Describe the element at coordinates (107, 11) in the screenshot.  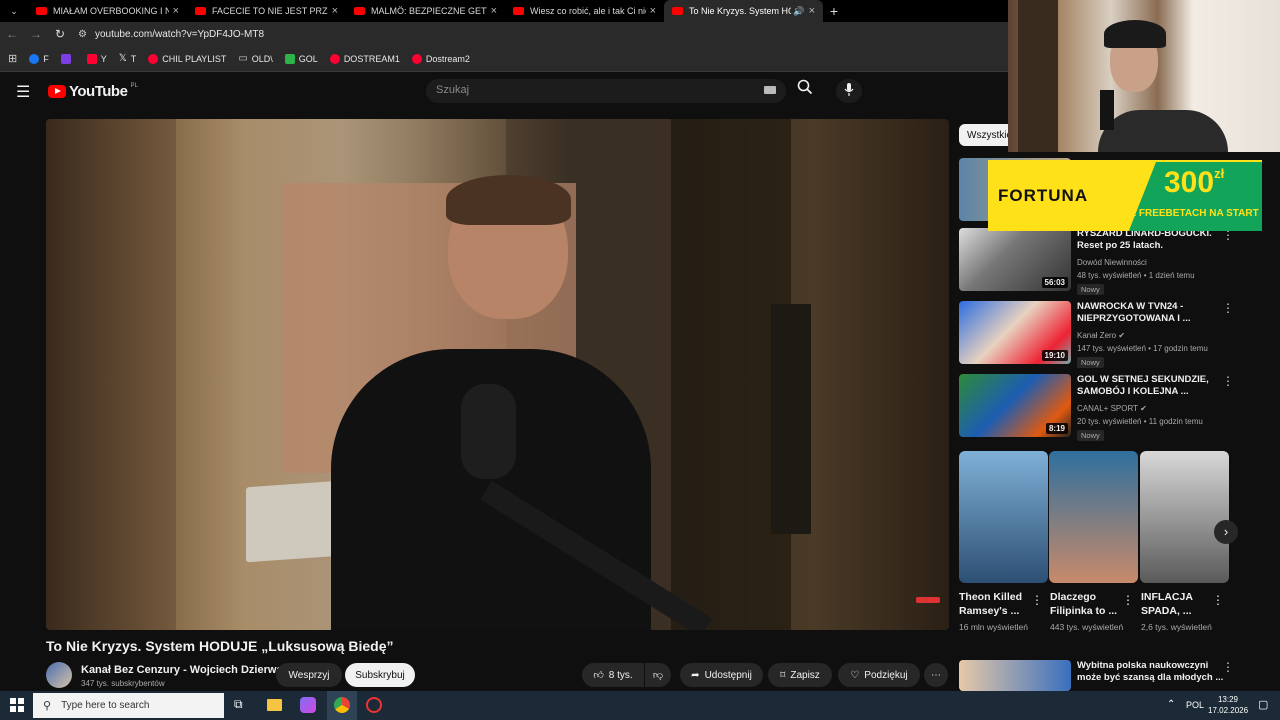
I see `browser-tab: MIAŁAM OVERBOOKING I NIE ×` at that location.